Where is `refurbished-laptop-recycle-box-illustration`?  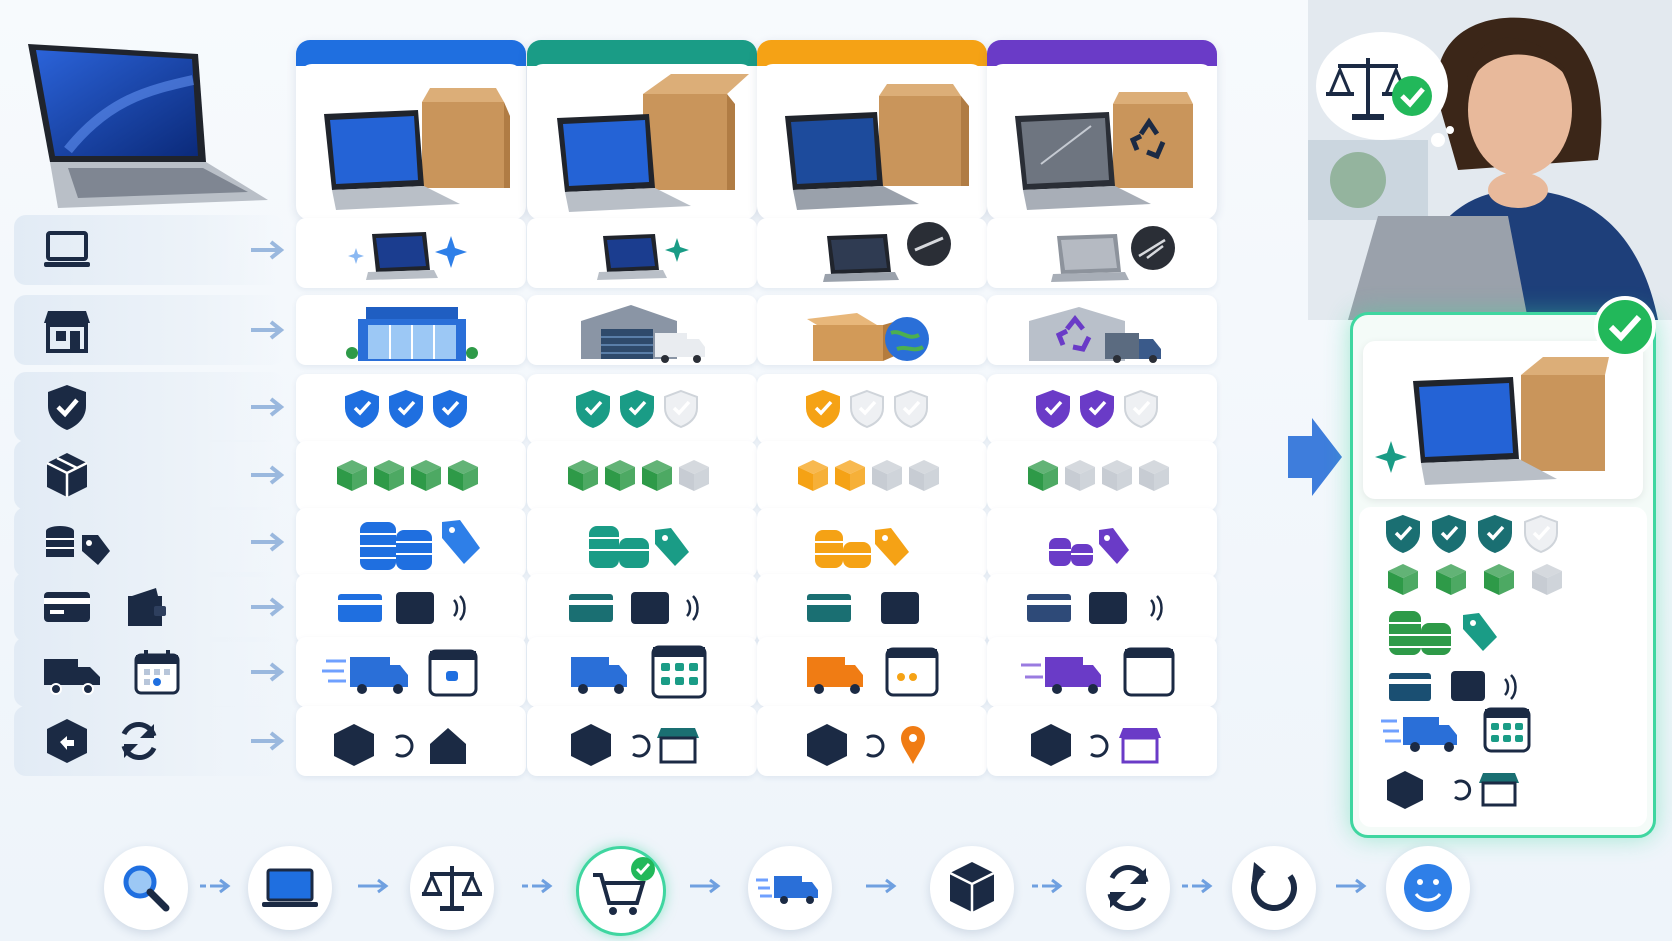
refurbished-laptop-recycle-box-illustration is located at coordinates (1104, 151).